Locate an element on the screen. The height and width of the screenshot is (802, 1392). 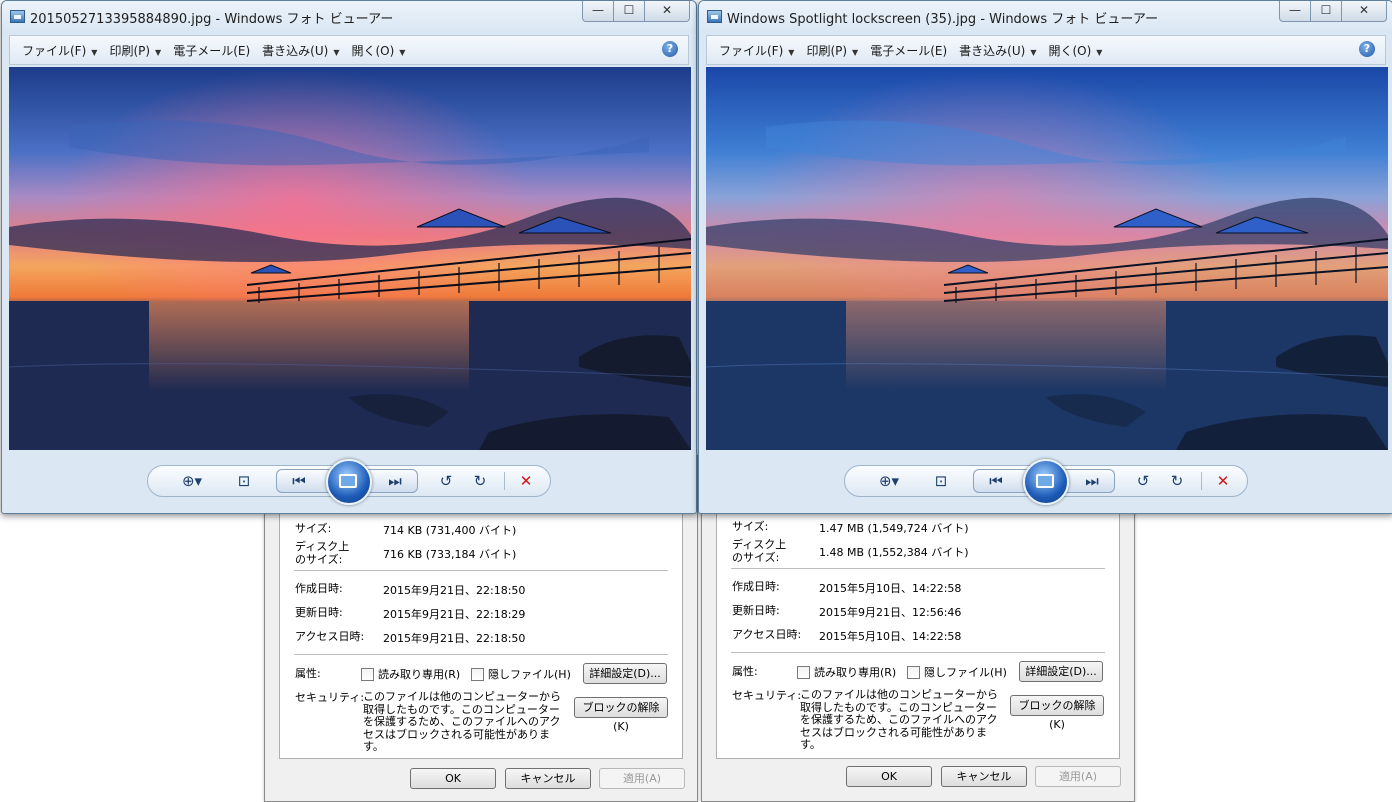
photo-viewer-icon is located at coordinates (17, 16).